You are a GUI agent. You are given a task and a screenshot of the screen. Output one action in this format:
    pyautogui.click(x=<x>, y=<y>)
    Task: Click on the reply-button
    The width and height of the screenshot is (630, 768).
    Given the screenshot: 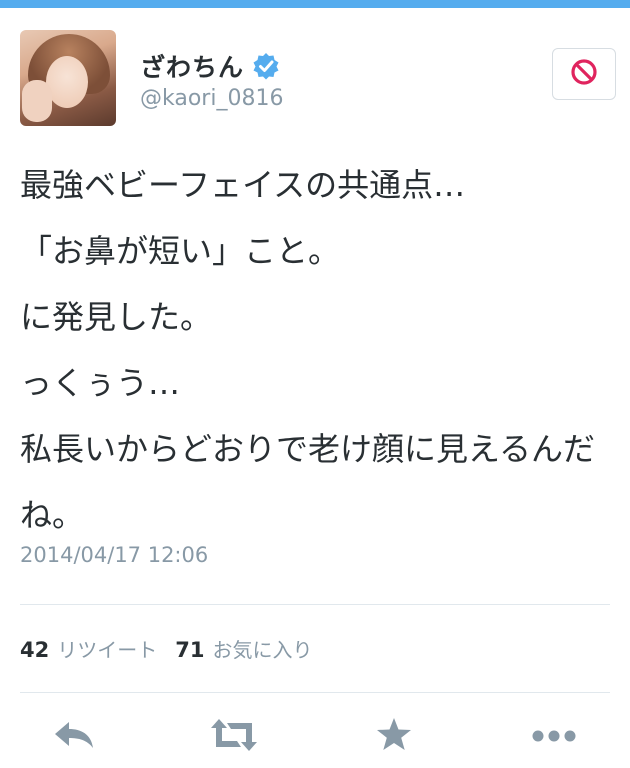 What is the action you would take?
    pyautogui.click(x=74, y=737)
    